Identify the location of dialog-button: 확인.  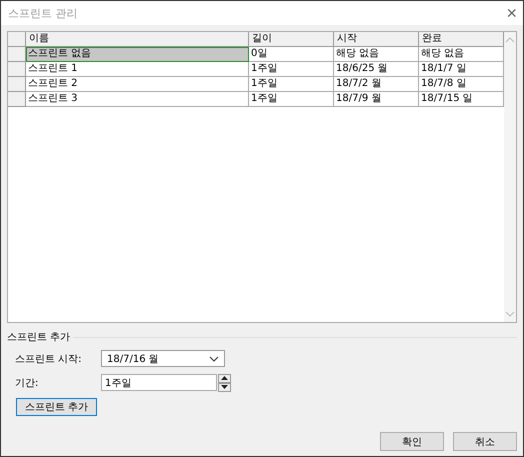
(412, 441).